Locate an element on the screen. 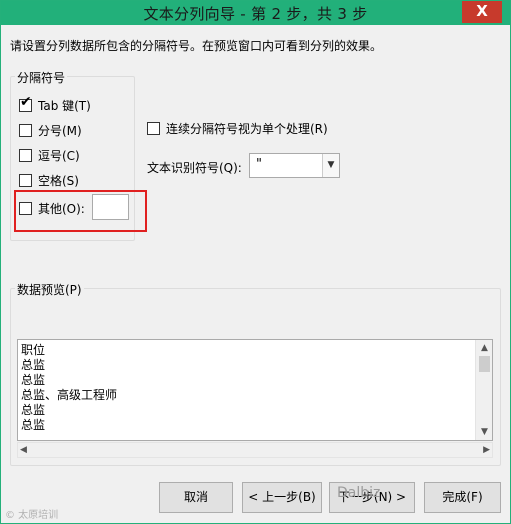  chevron-down-icon: ▼ is located at coordinates (330, 165).